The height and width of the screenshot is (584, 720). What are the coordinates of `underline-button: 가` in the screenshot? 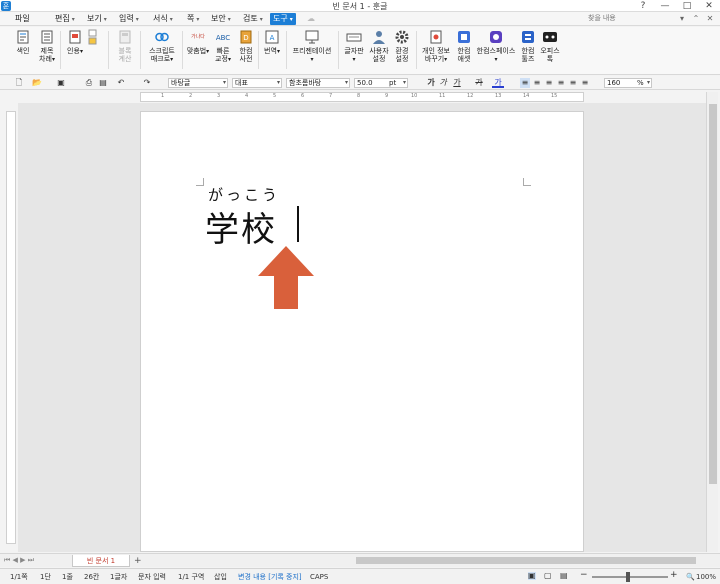 It's located at (457, 83).